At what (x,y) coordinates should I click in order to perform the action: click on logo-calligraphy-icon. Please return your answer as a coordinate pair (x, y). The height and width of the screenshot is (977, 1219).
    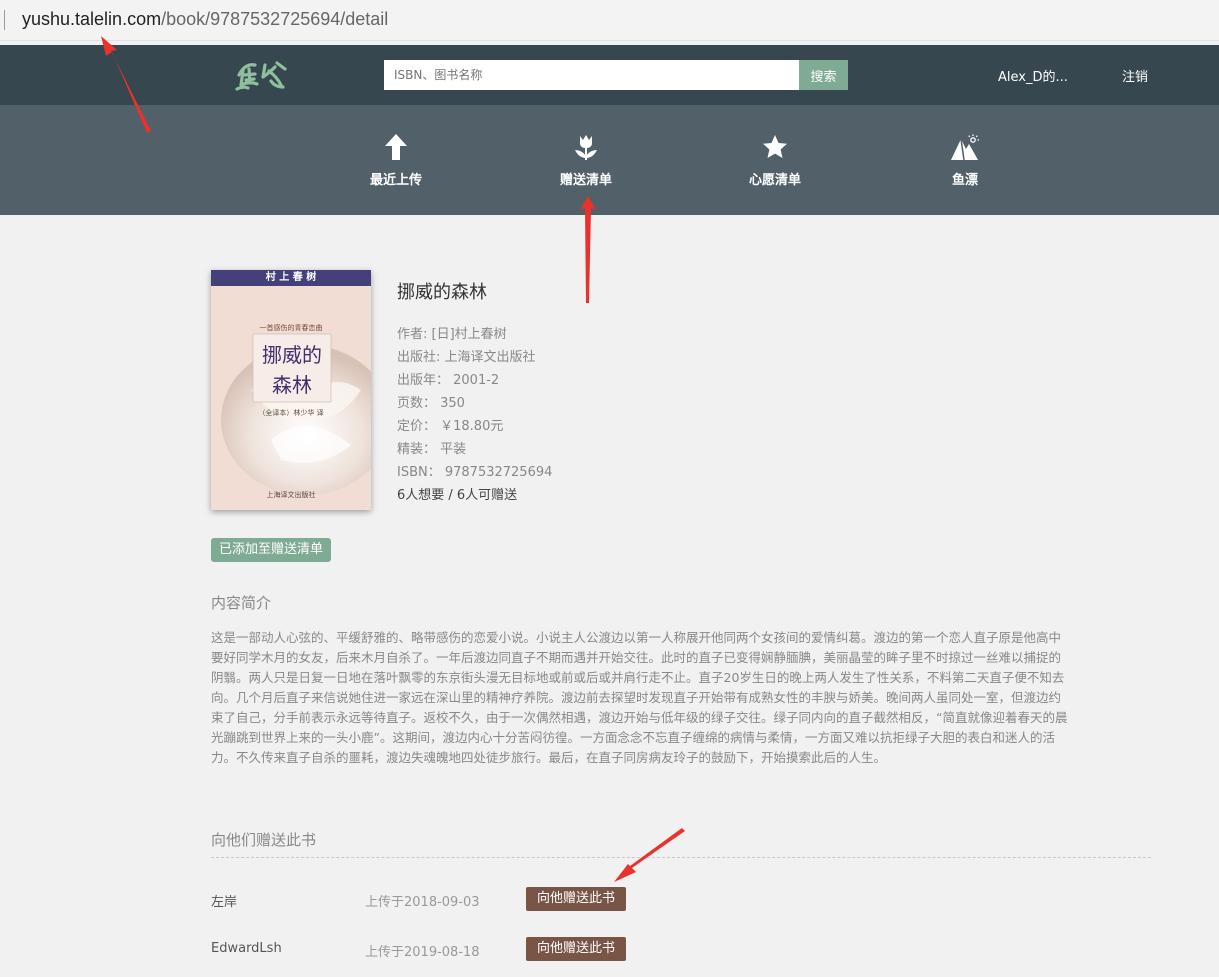
    Looking at the image, I should click on (261, 76).